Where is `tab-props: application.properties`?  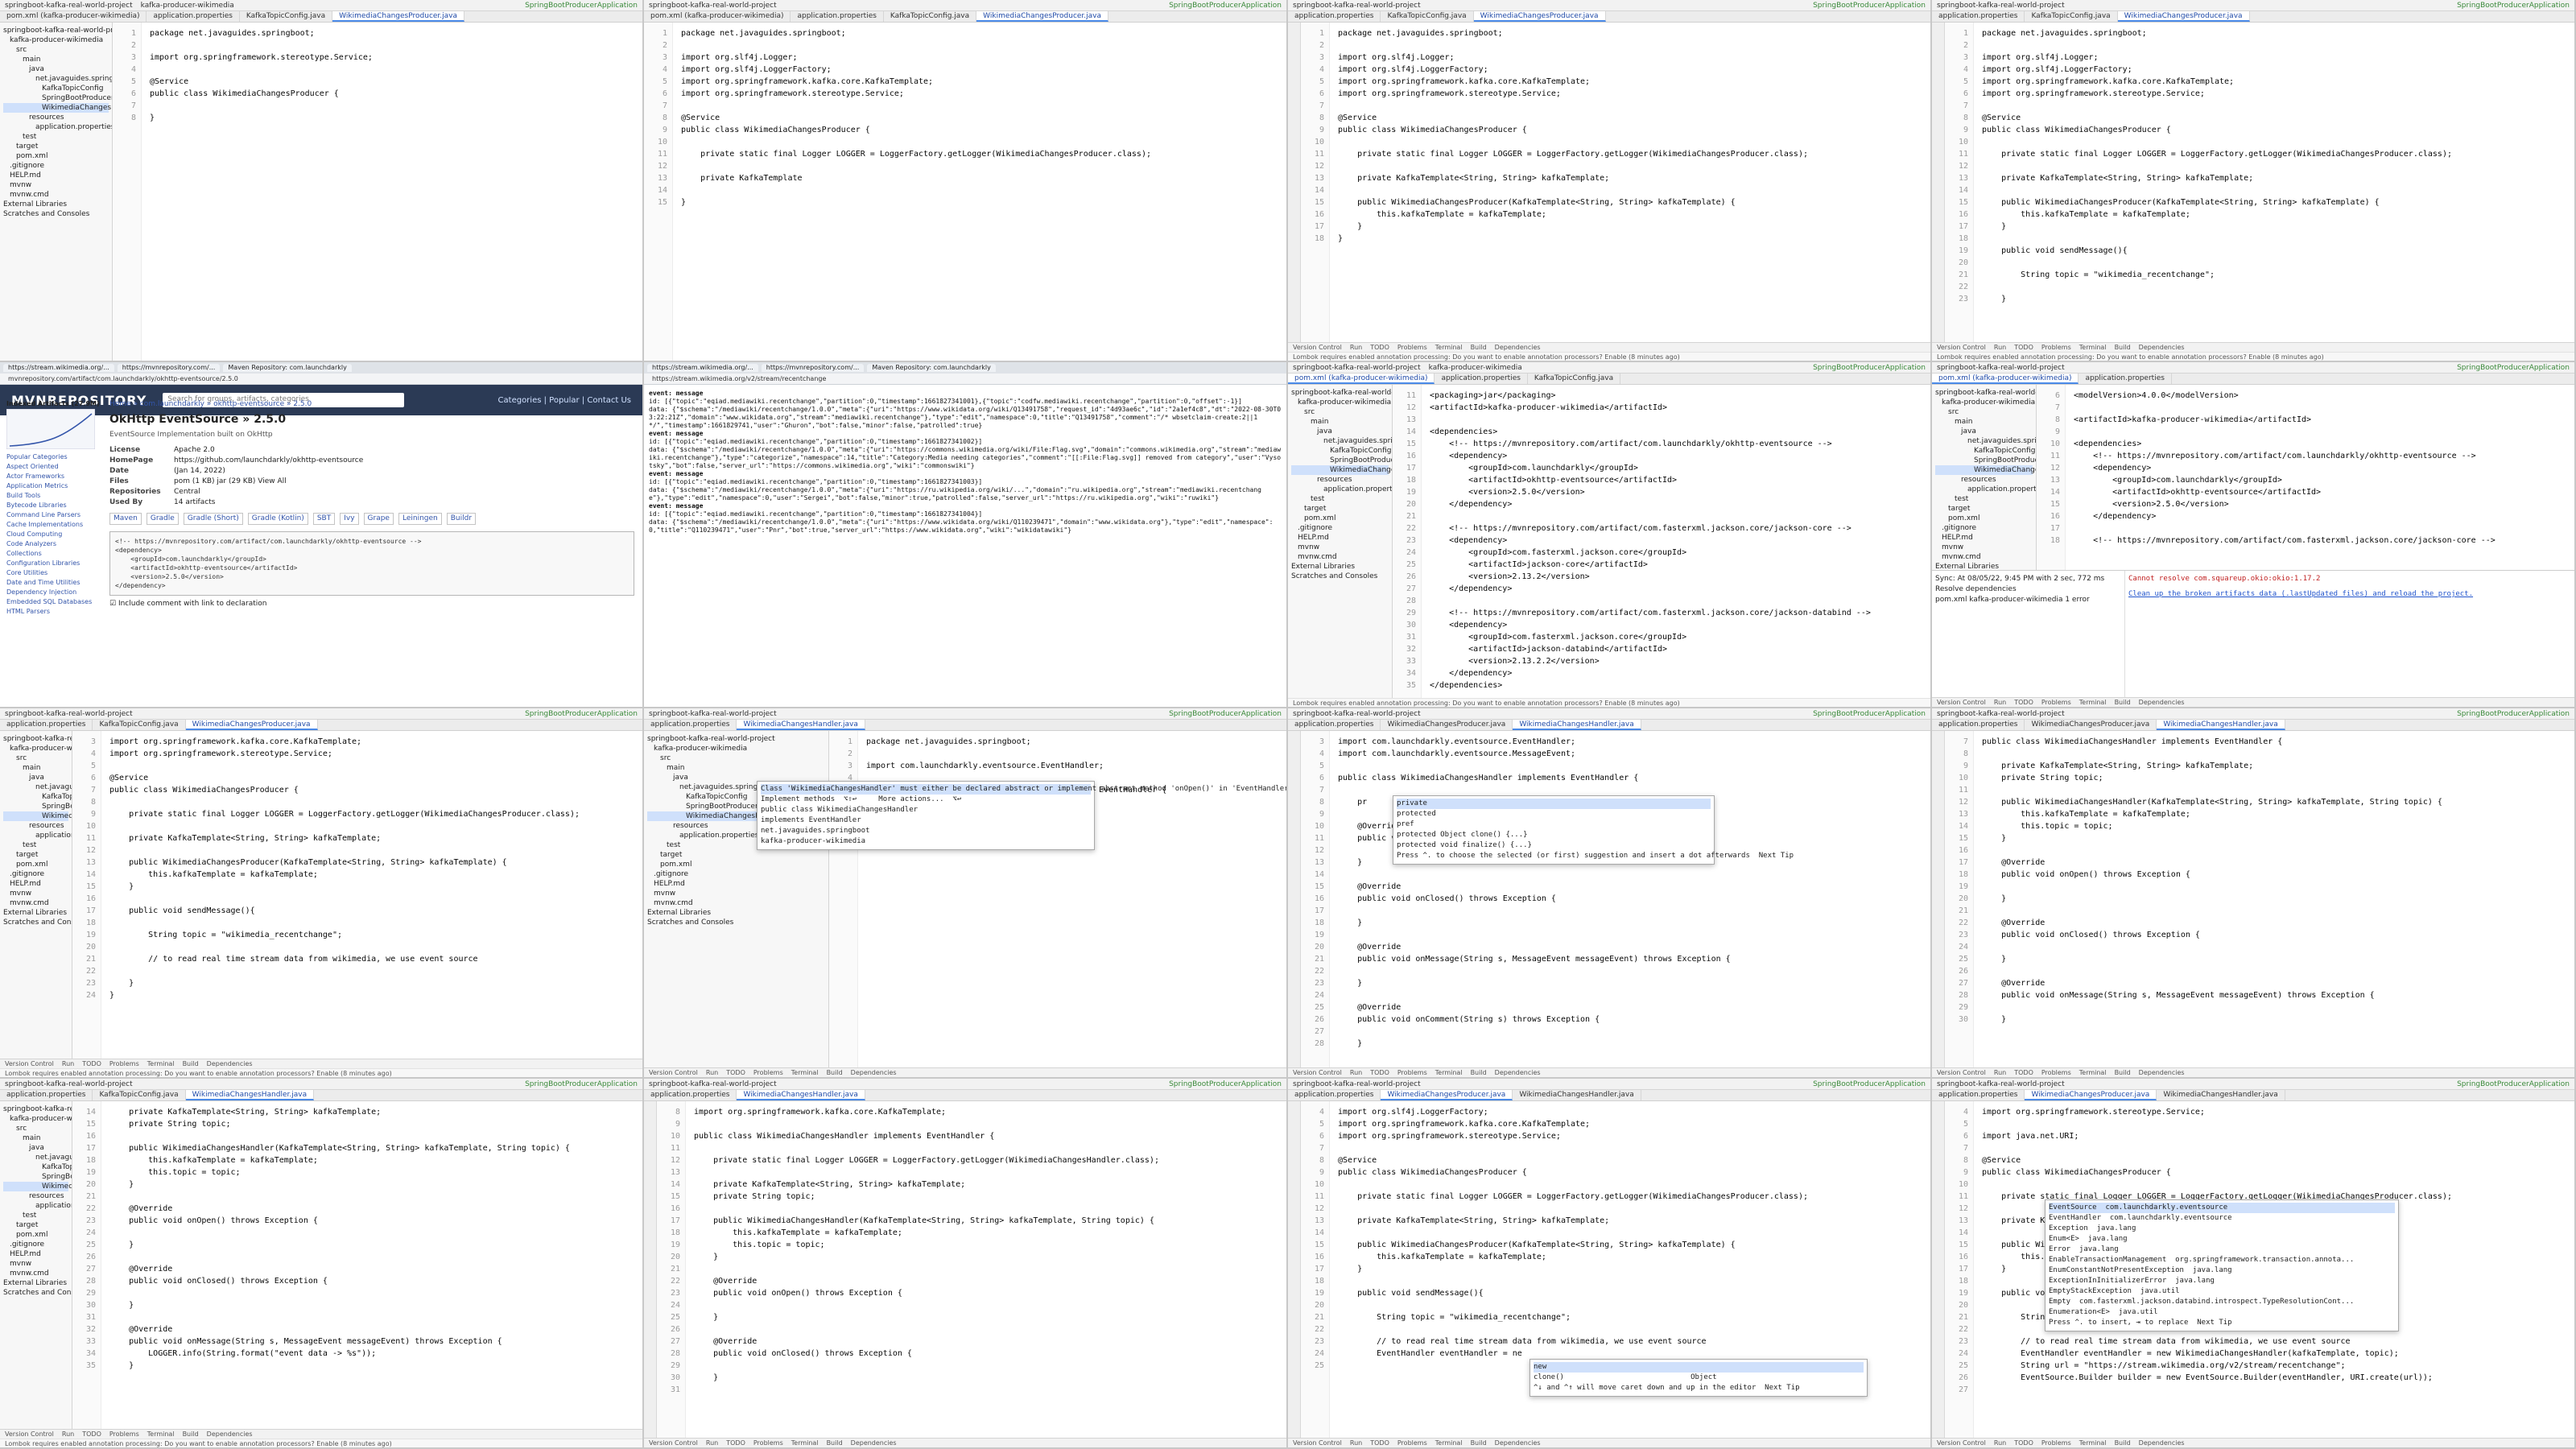
tab-props: application.properties is located at coordinates (690, 1095).